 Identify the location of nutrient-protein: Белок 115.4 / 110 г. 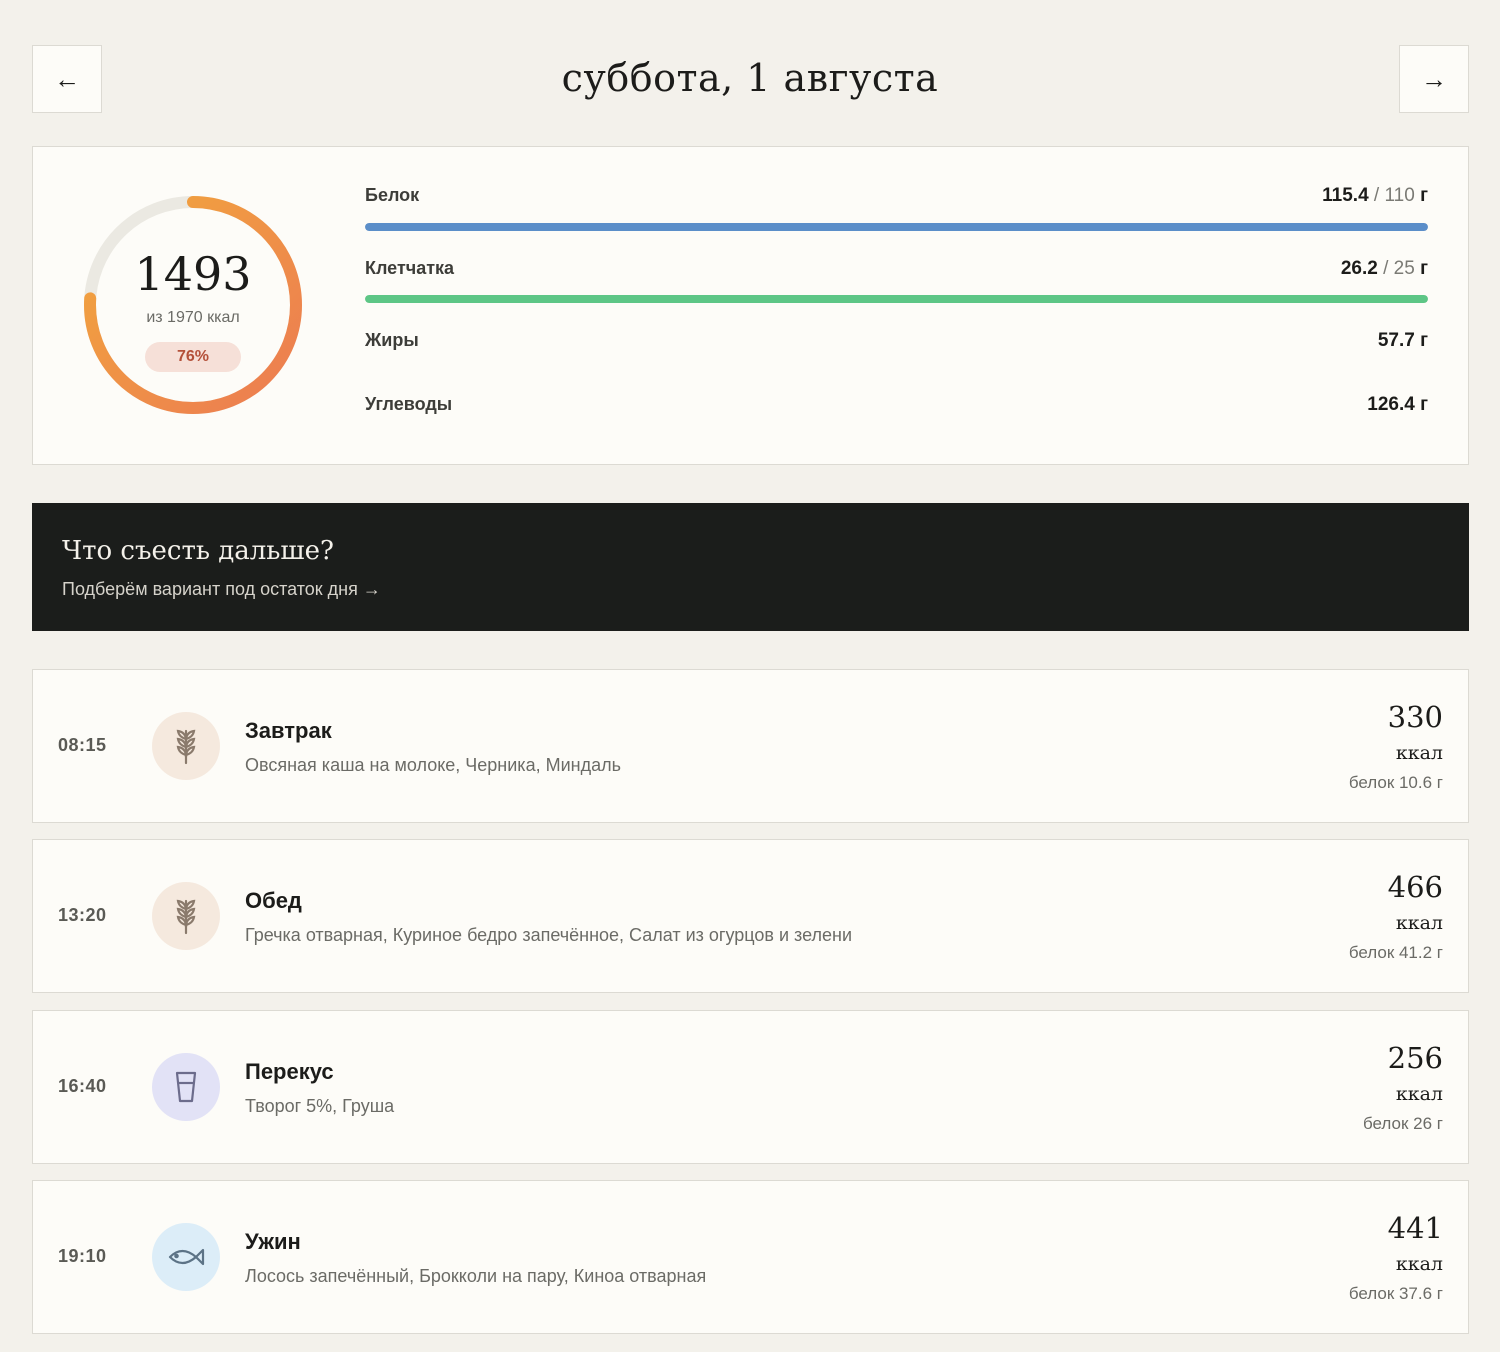
(896, 208).